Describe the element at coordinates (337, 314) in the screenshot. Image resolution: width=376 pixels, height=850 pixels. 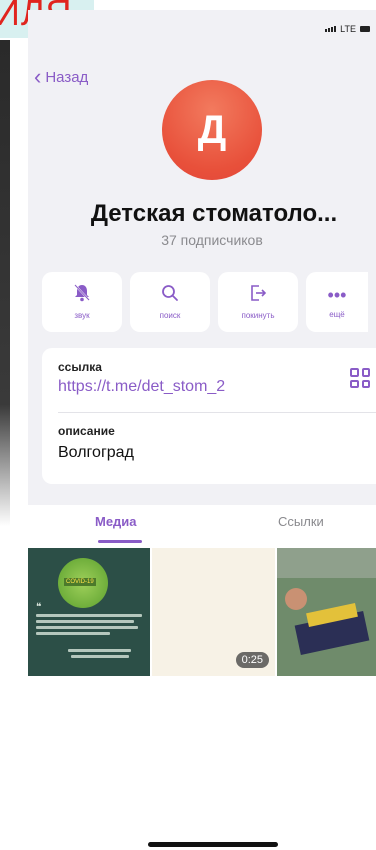
I see `more-label: ещё` at that location.